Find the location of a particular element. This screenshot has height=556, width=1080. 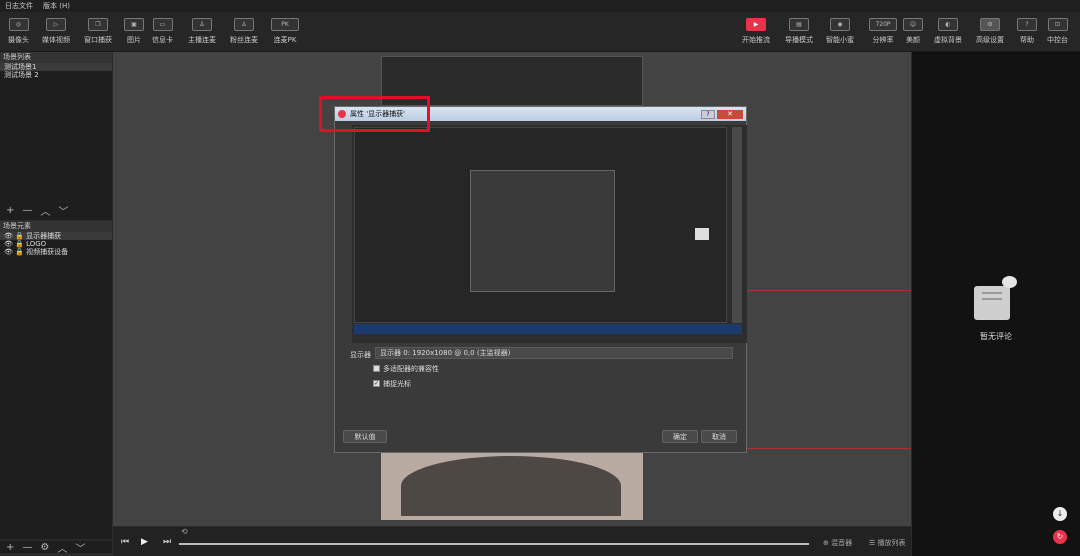

toolbar-label: 摄像头 is located at coordinates (18, 40).